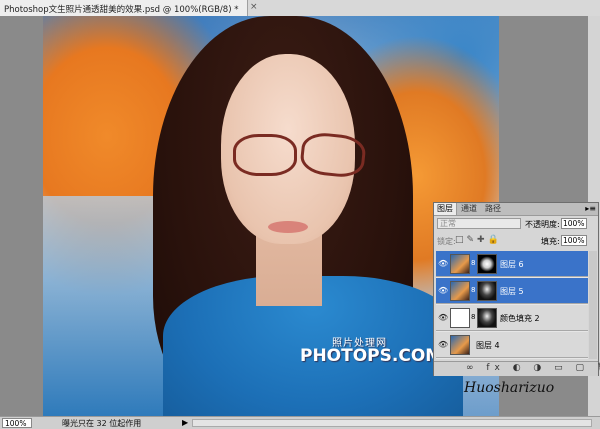 The height and width of the screenshot is (429, 600). What do you see at coordinates (460, 318) in the screenshot?
I see `fill-layer-thumbnail` at bounding box center [460, 318].